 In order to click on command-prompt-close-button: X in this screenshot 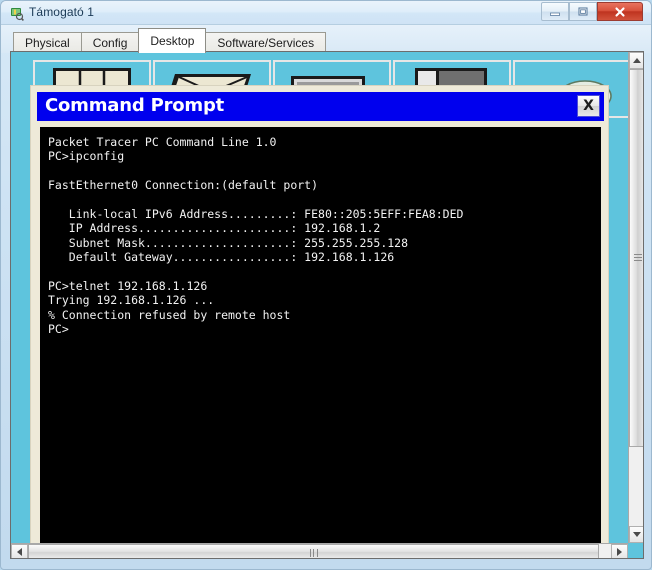, I will do `click(588, 106)`.